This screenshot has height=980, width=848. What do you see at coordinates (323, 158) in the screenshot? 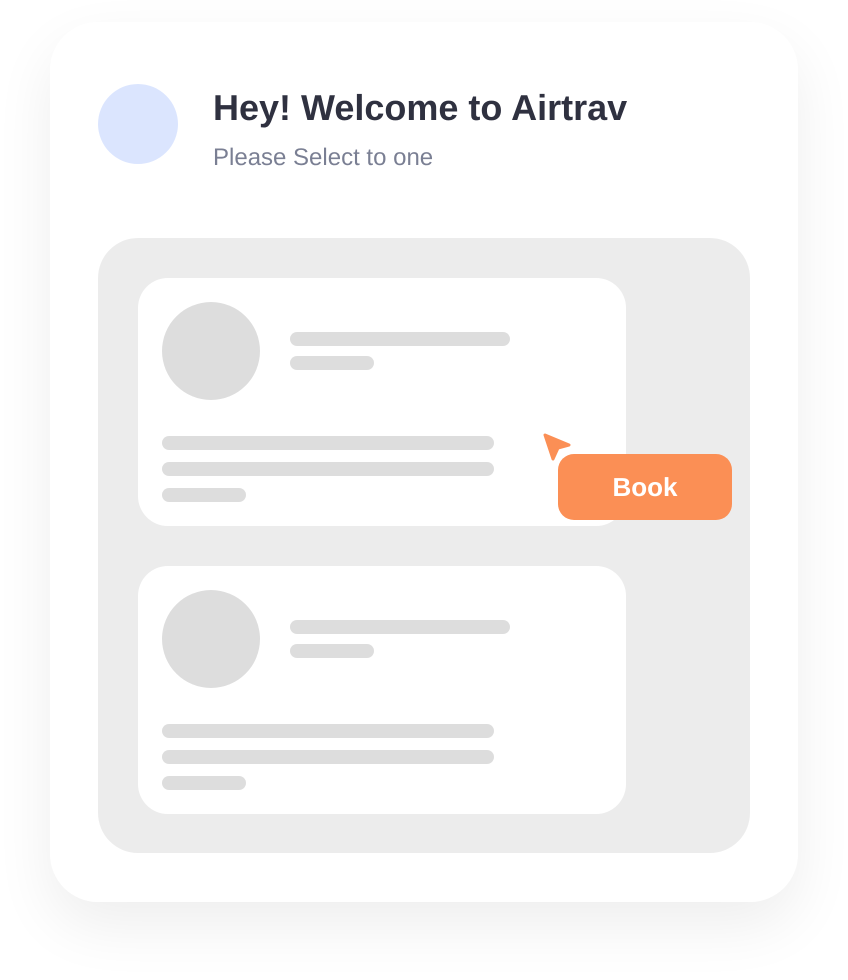
I see `welcome-subtitle: Please Select to one` at bounding box center [323, 158].